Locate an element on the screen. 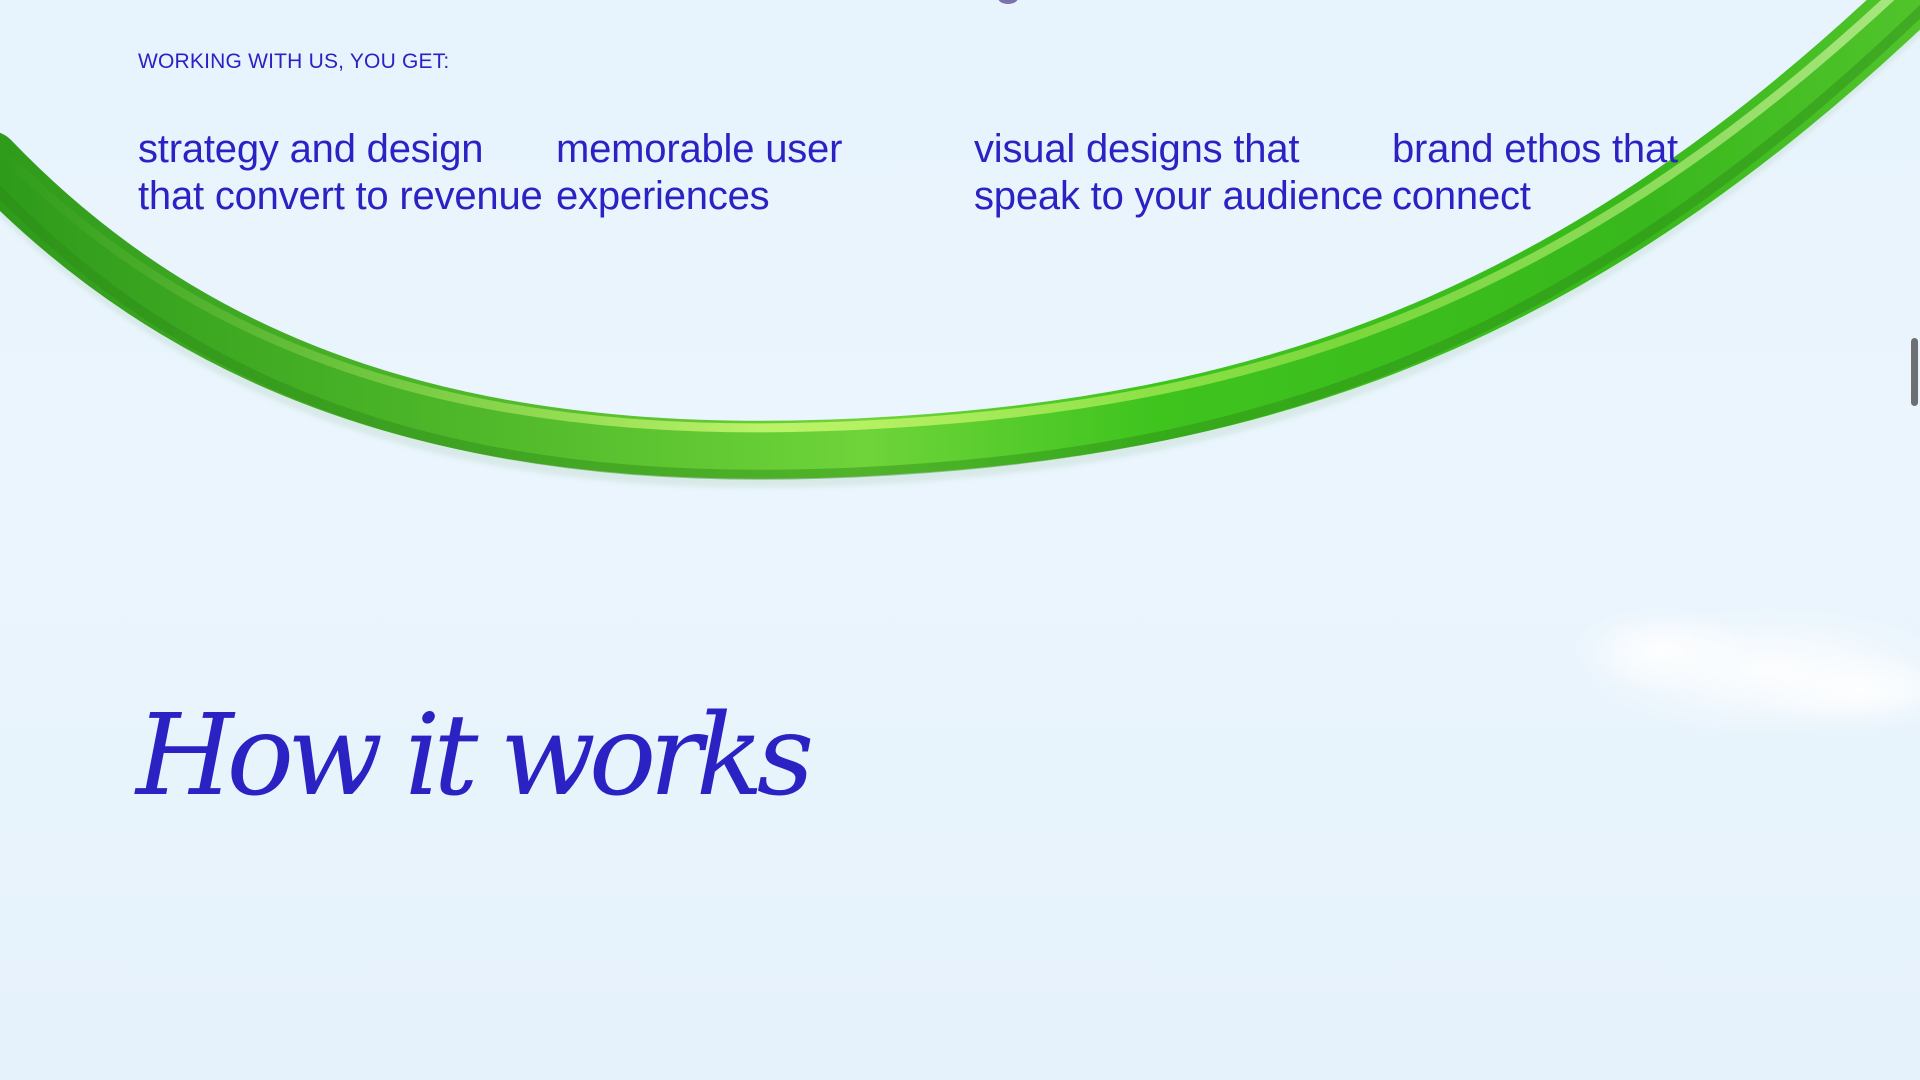 Image resolution: width=1920 pixels, height=1080 pixels. benefit-brand-ethos: brand ethos that connect is located at coordinates (1535, 172).